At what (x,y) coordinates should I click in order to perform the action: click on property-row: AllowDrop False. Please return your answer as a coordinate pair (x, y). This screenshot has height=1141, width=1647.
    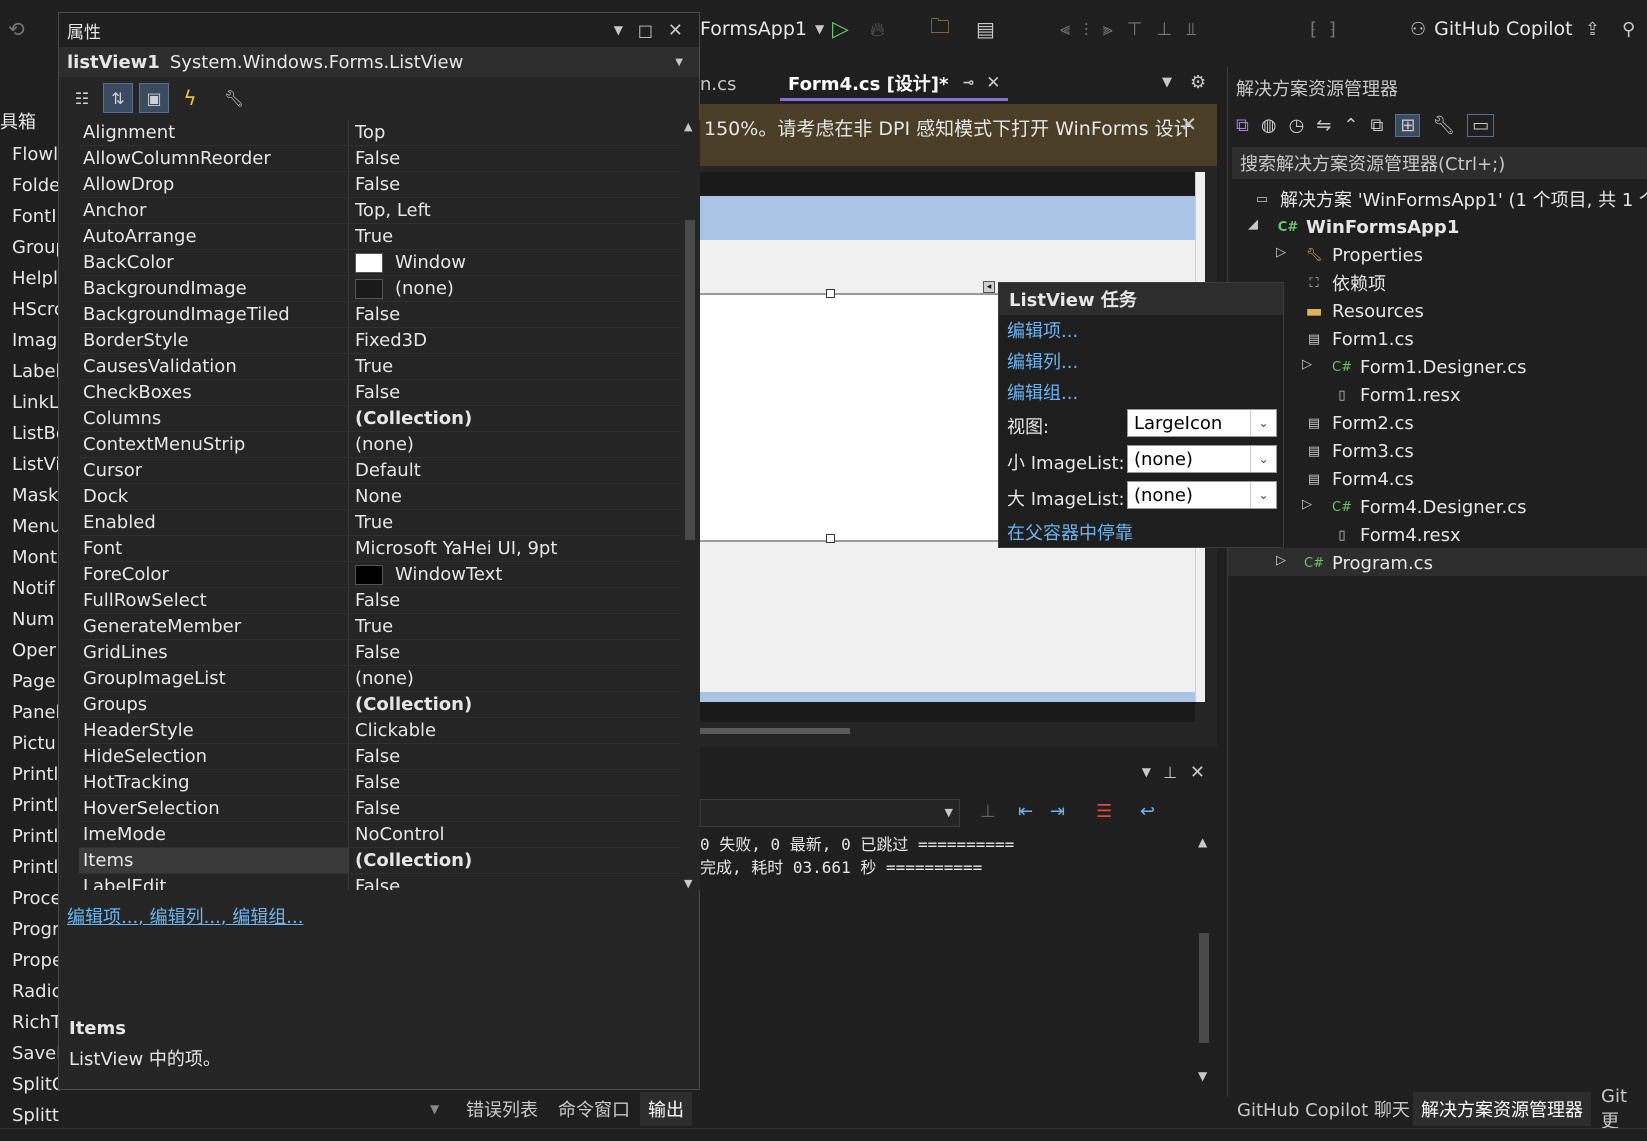
    Looking at the image, I should click on (379, 185).